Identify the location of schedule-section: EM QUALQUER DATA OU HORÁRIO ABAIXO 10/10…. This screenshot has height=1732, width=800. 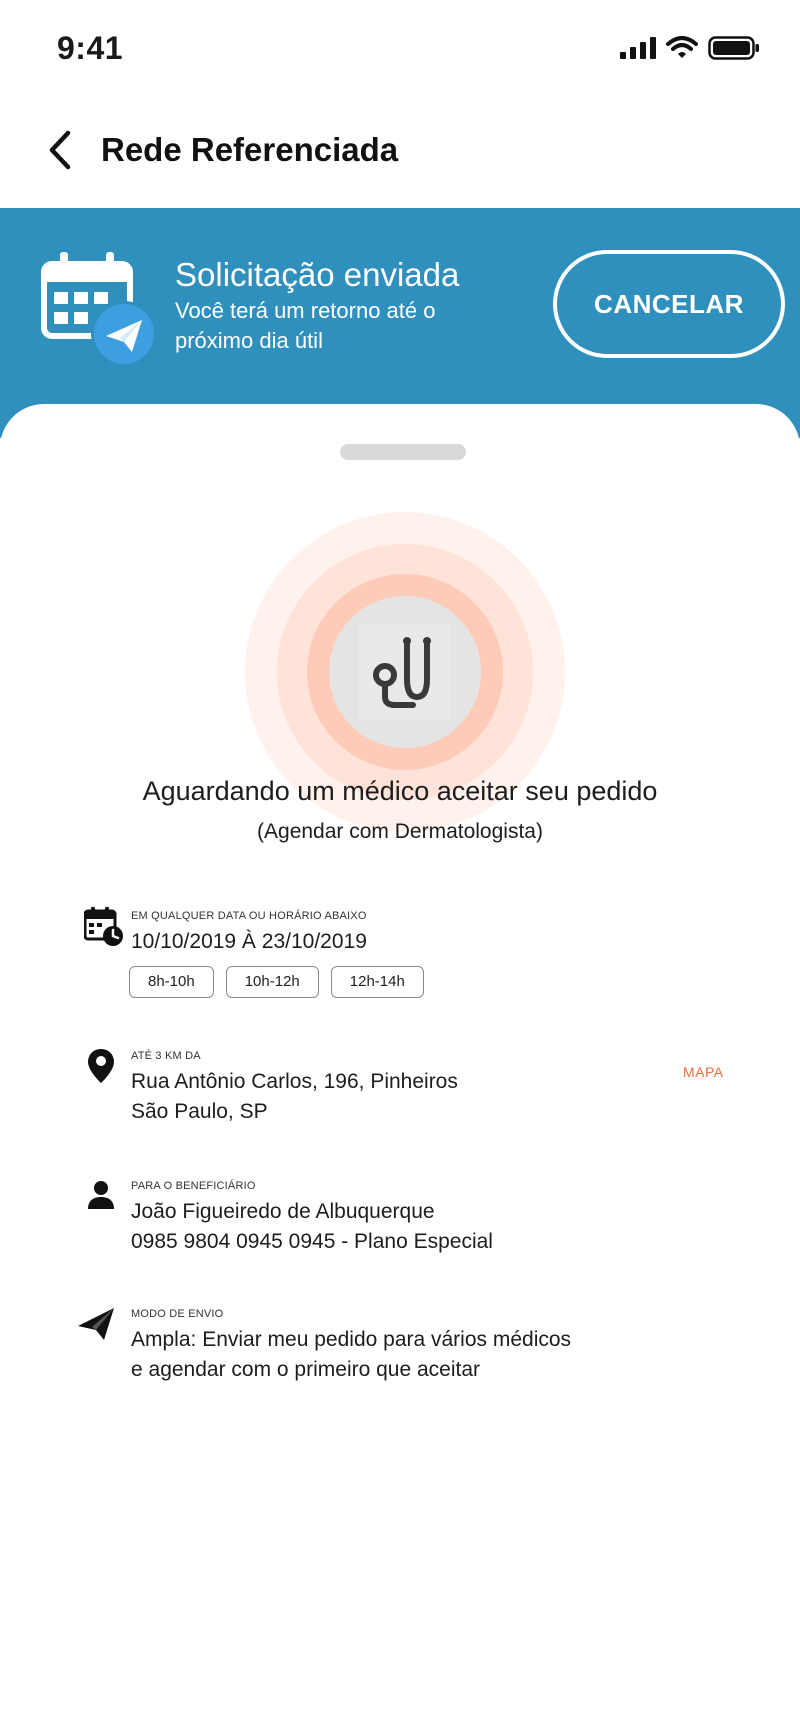
(413, 961).